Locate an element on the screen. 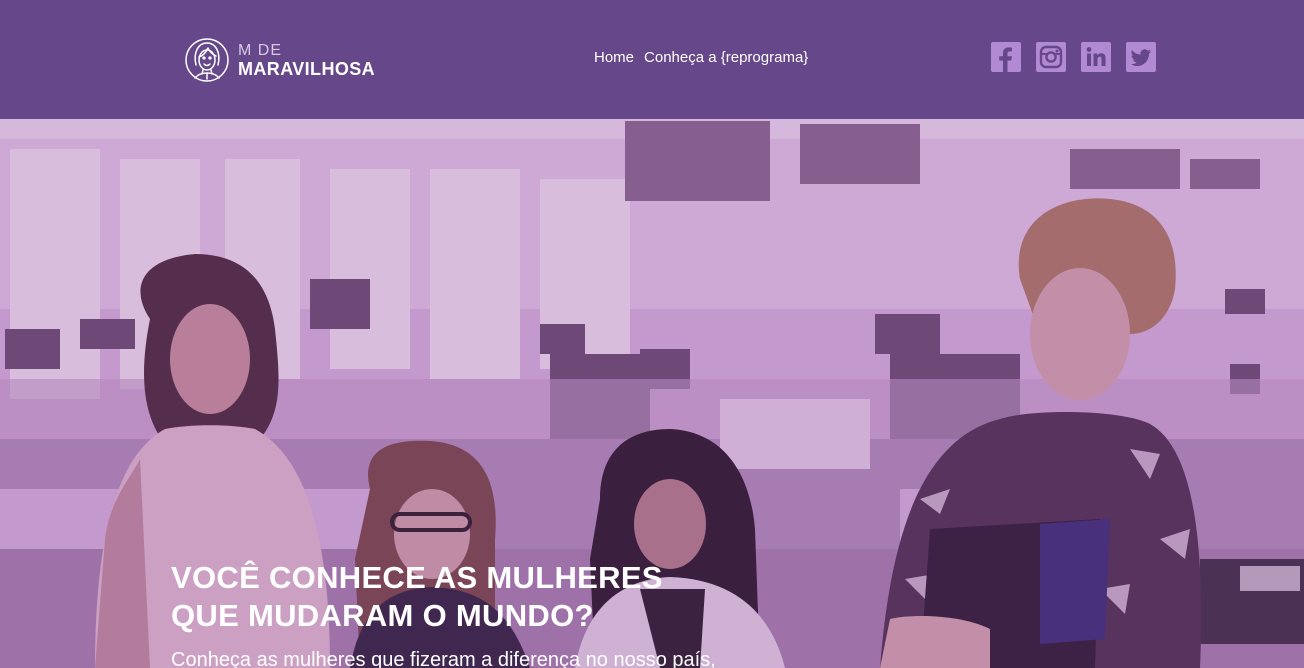  social-links is located at coordinates (1073, 57).